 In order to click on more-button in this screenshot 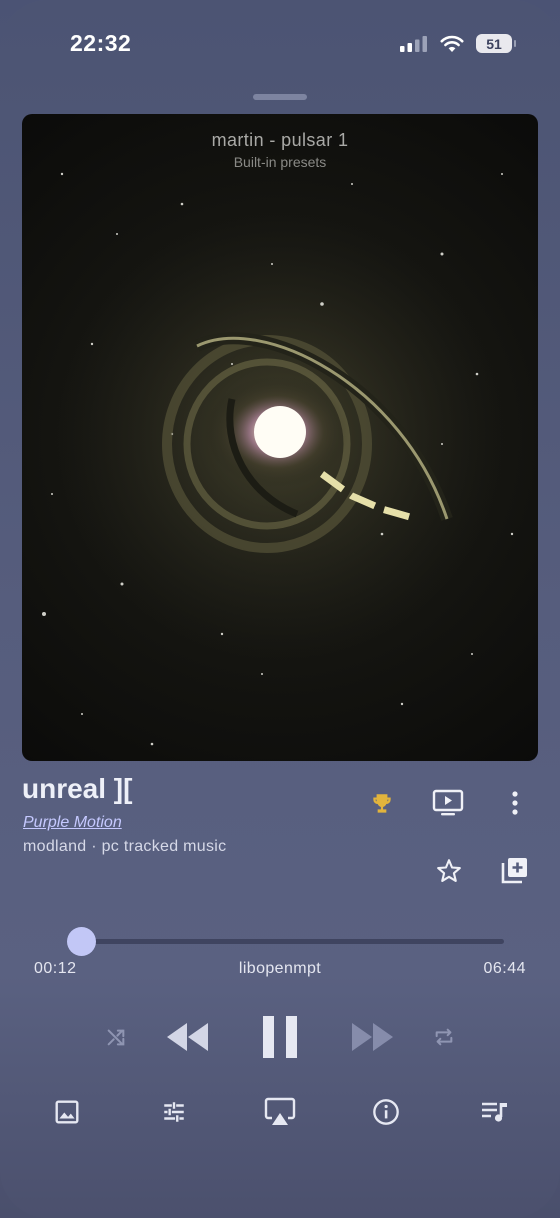, I will do `click(515, 803)`.